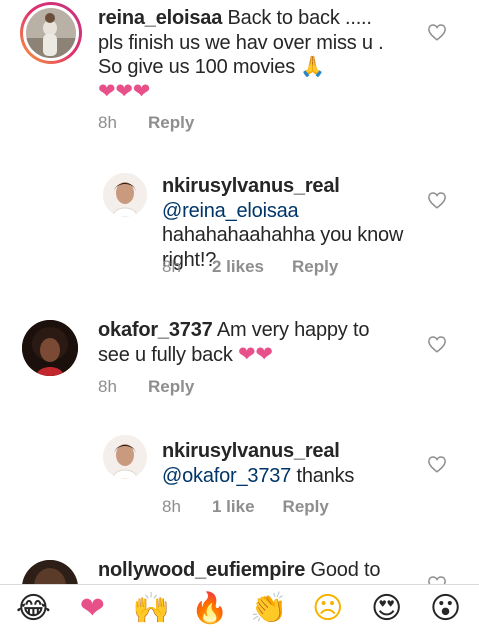 This screenshot has height=632, width=479. I want to click on clapping-hands-icon: 👏, so click(269, 609).